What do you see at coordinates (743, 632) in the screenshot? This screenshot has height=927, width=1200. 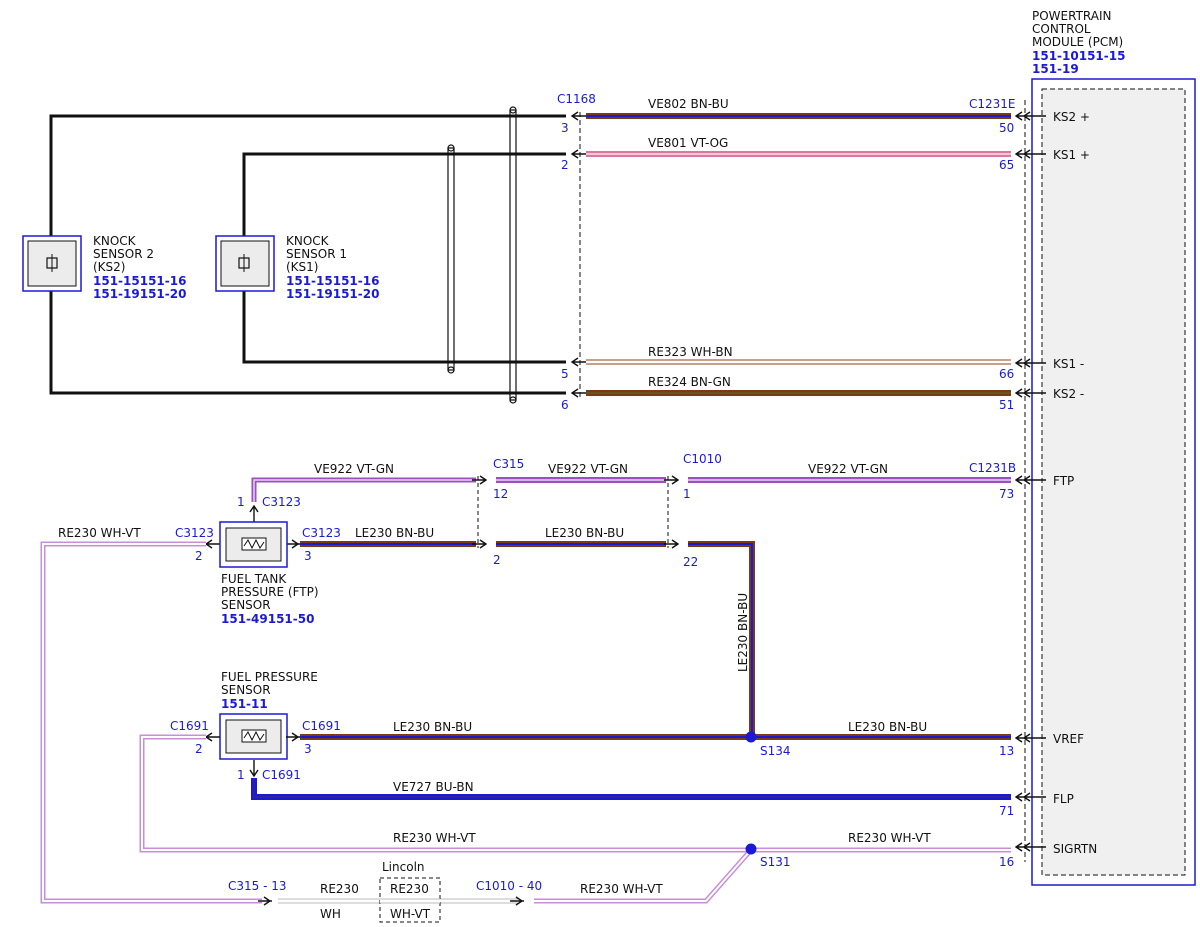 I see `wire-le230-vertical: LE230 BN-BU` at bounding box center [743, 632].